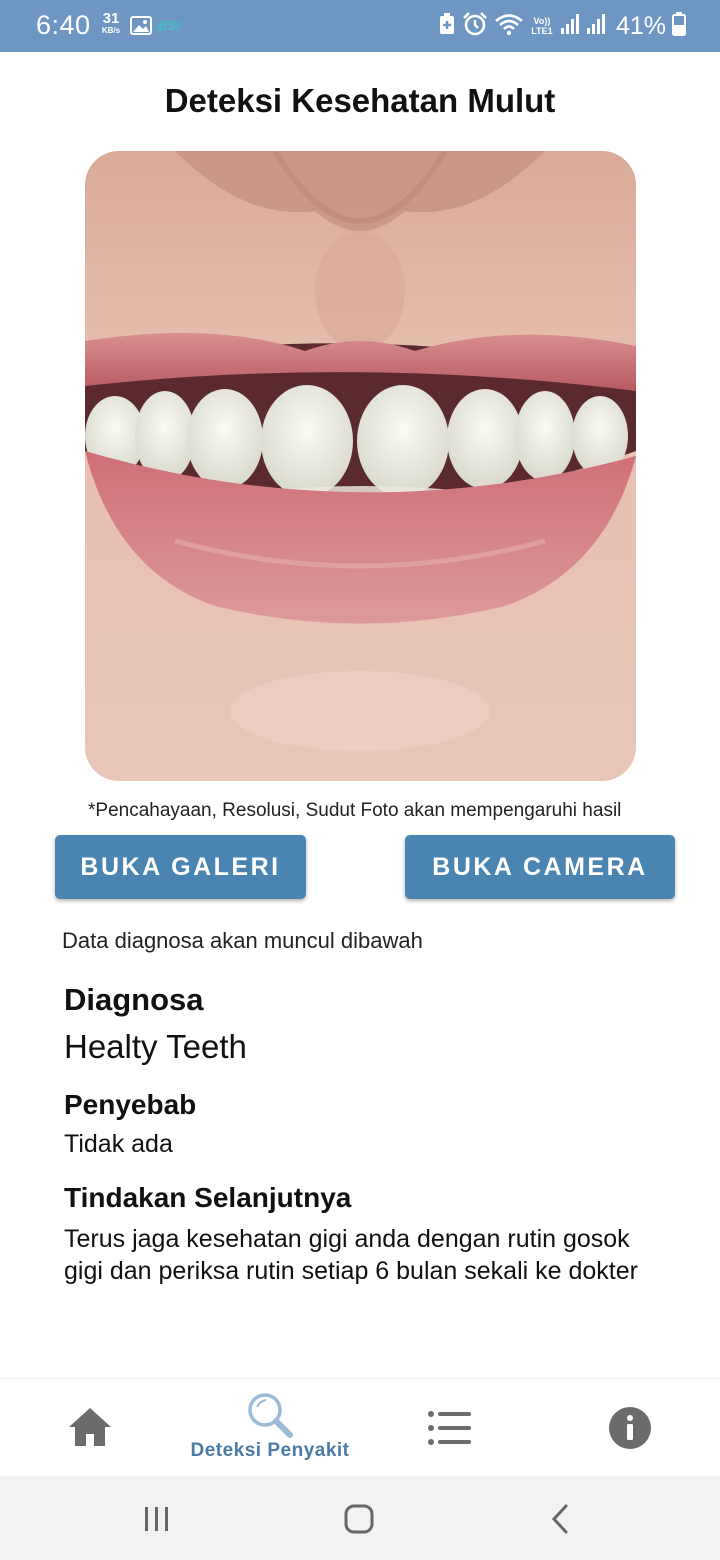 The height and width of the screenshot is (1560, 720). Describe the element at coordinates (359, 1521) in the screenshot. I see `home-circle-icon` at that location.